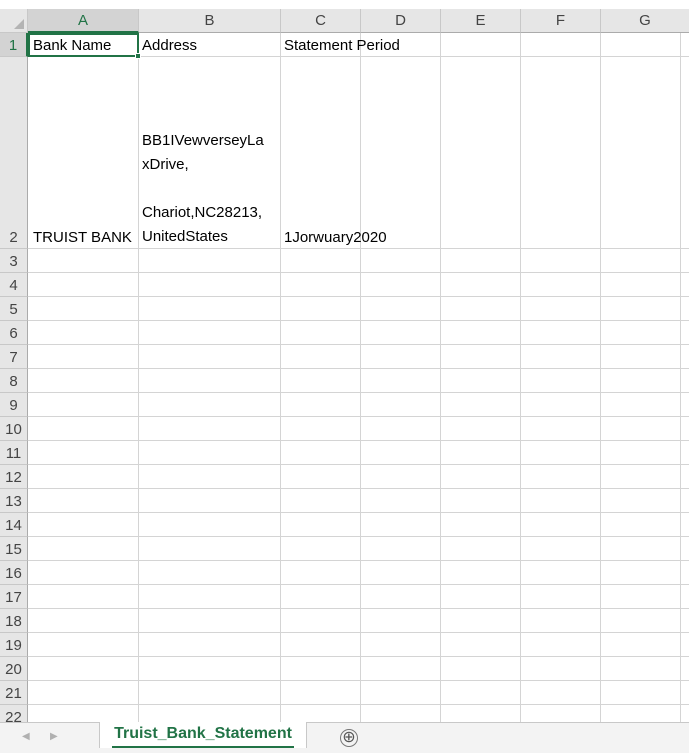  I want to click on row-header-17: 17, so click(14, 597).